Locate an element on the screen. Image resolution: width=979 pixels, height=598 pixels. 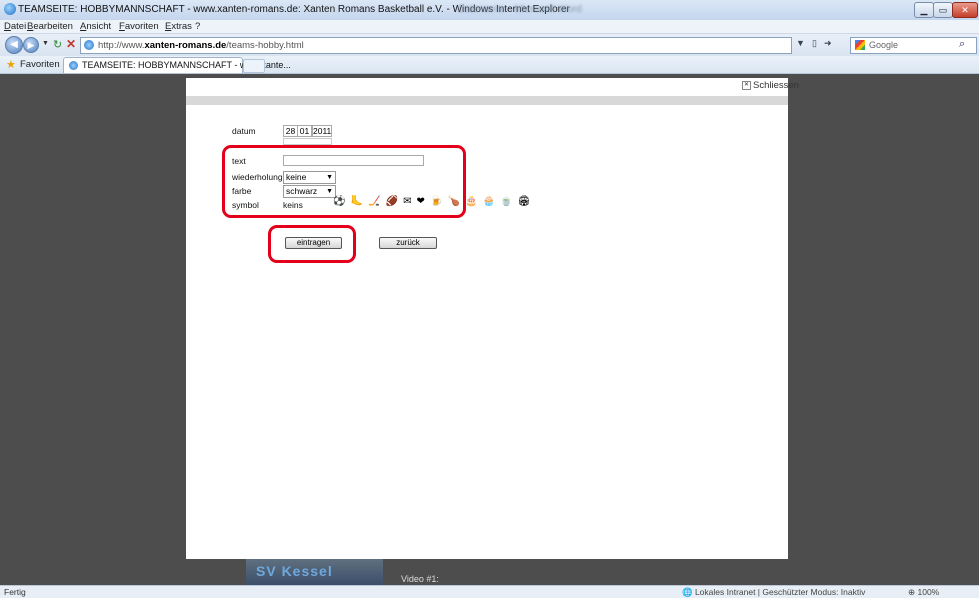
zurueck-button: zurück is located at coordinates (408, 243).